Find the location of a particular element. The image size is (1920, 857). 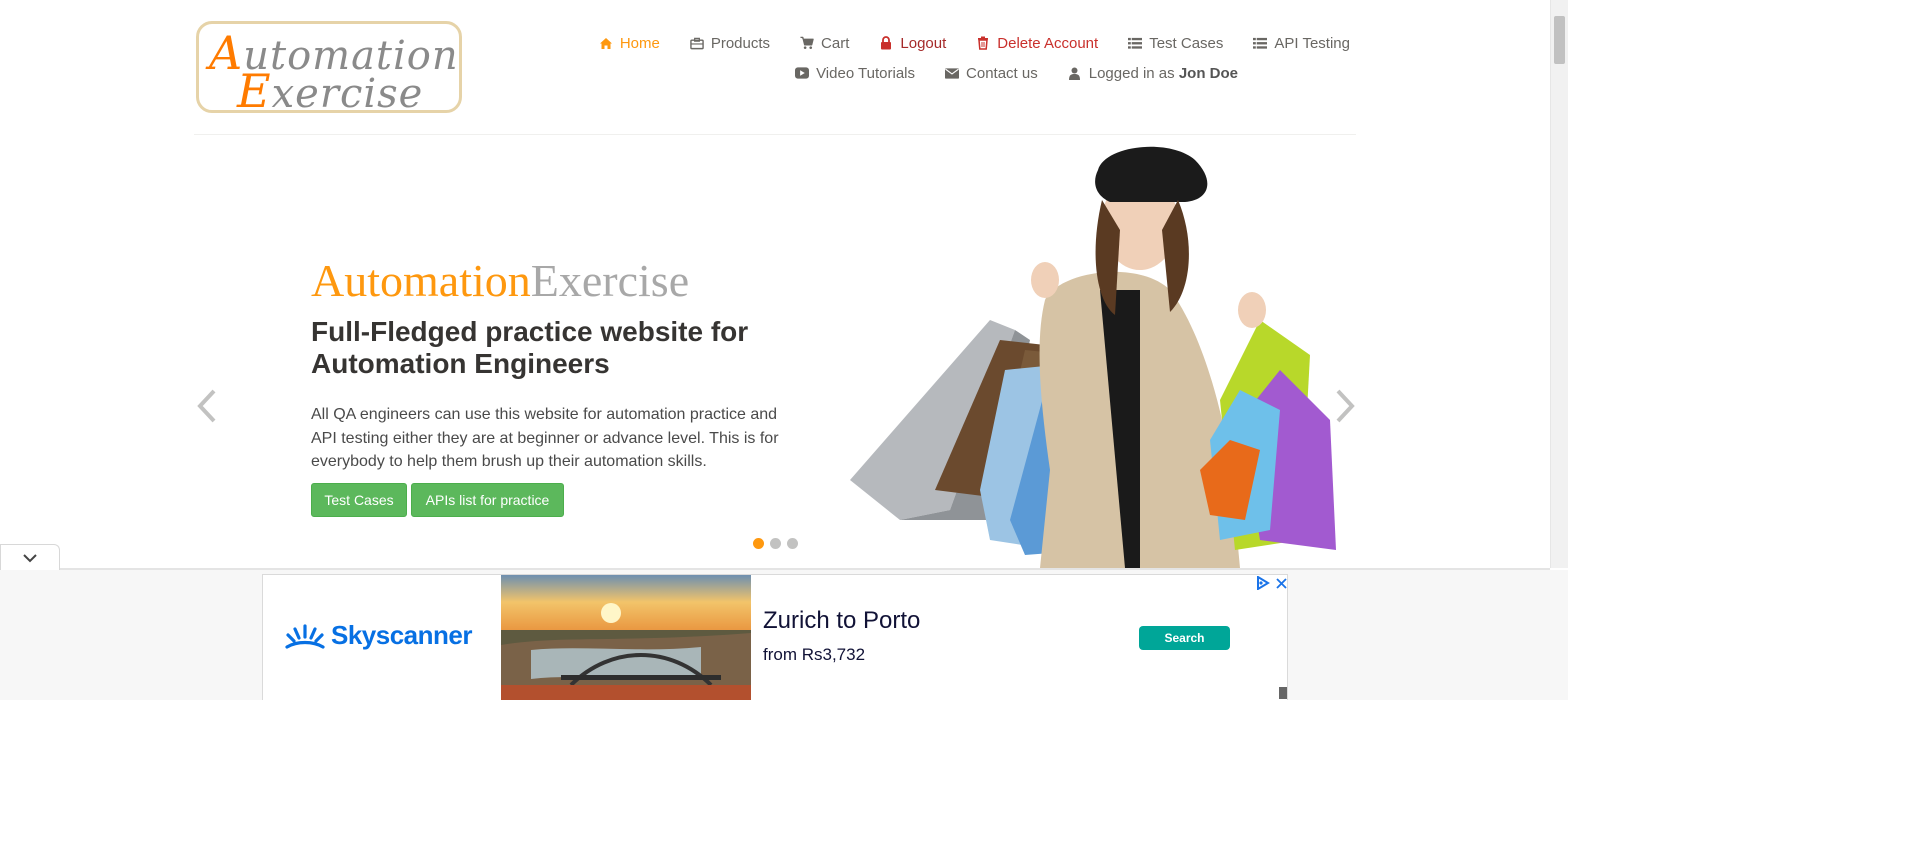

logo-text-2: xercise is located at coordinates (347, 94).